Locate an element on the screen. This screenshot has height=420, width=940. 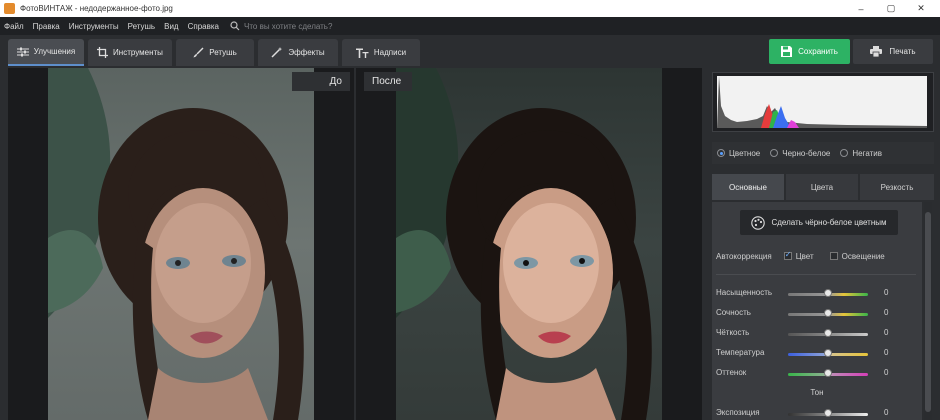
tab-text: Надписи is located at coordinates (381, 52).